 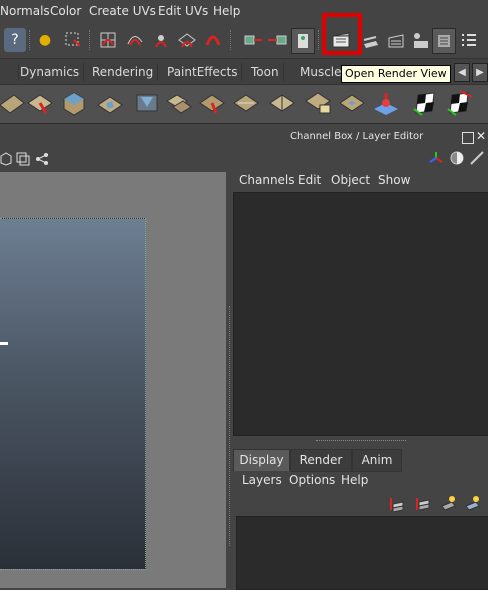 What do you see at coordinates (436, 158) in the screenshot?
I see `axis-icon` at bounding box center [436, 158].